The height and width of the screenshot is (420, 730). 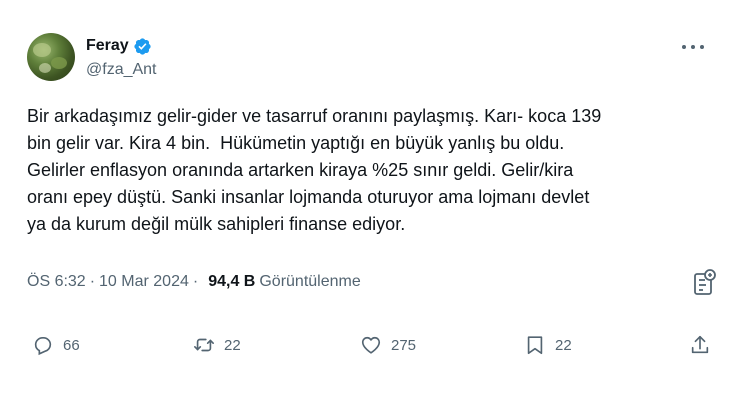 What do you see at coordinates (43, 346) in the screenshot?
I see `reply-icon` at bounding box center [43, 346].